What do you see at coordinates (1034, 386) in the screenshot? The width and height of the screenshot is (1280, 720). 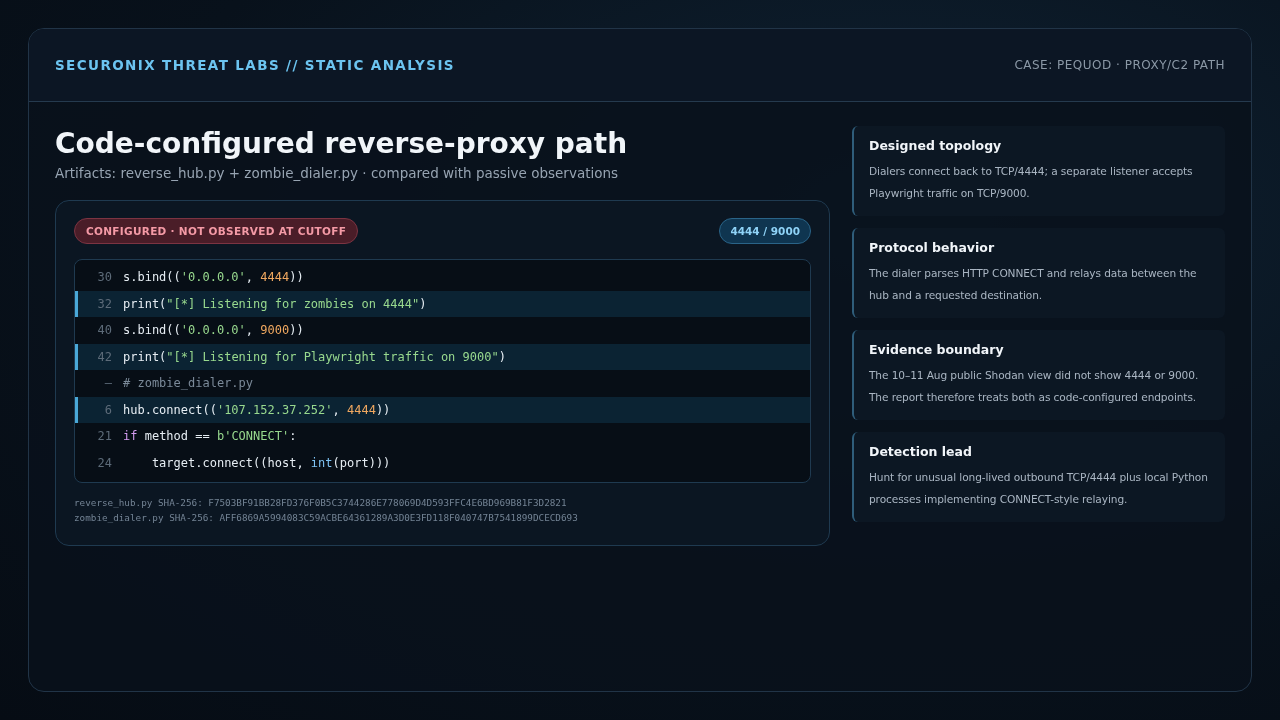 I see `card-text: The 10–11 Aug public Shodan view did not show 4444 or 9000. The report therefore treats both as code-configured endpoints.` at bounding box center [1034, 386].